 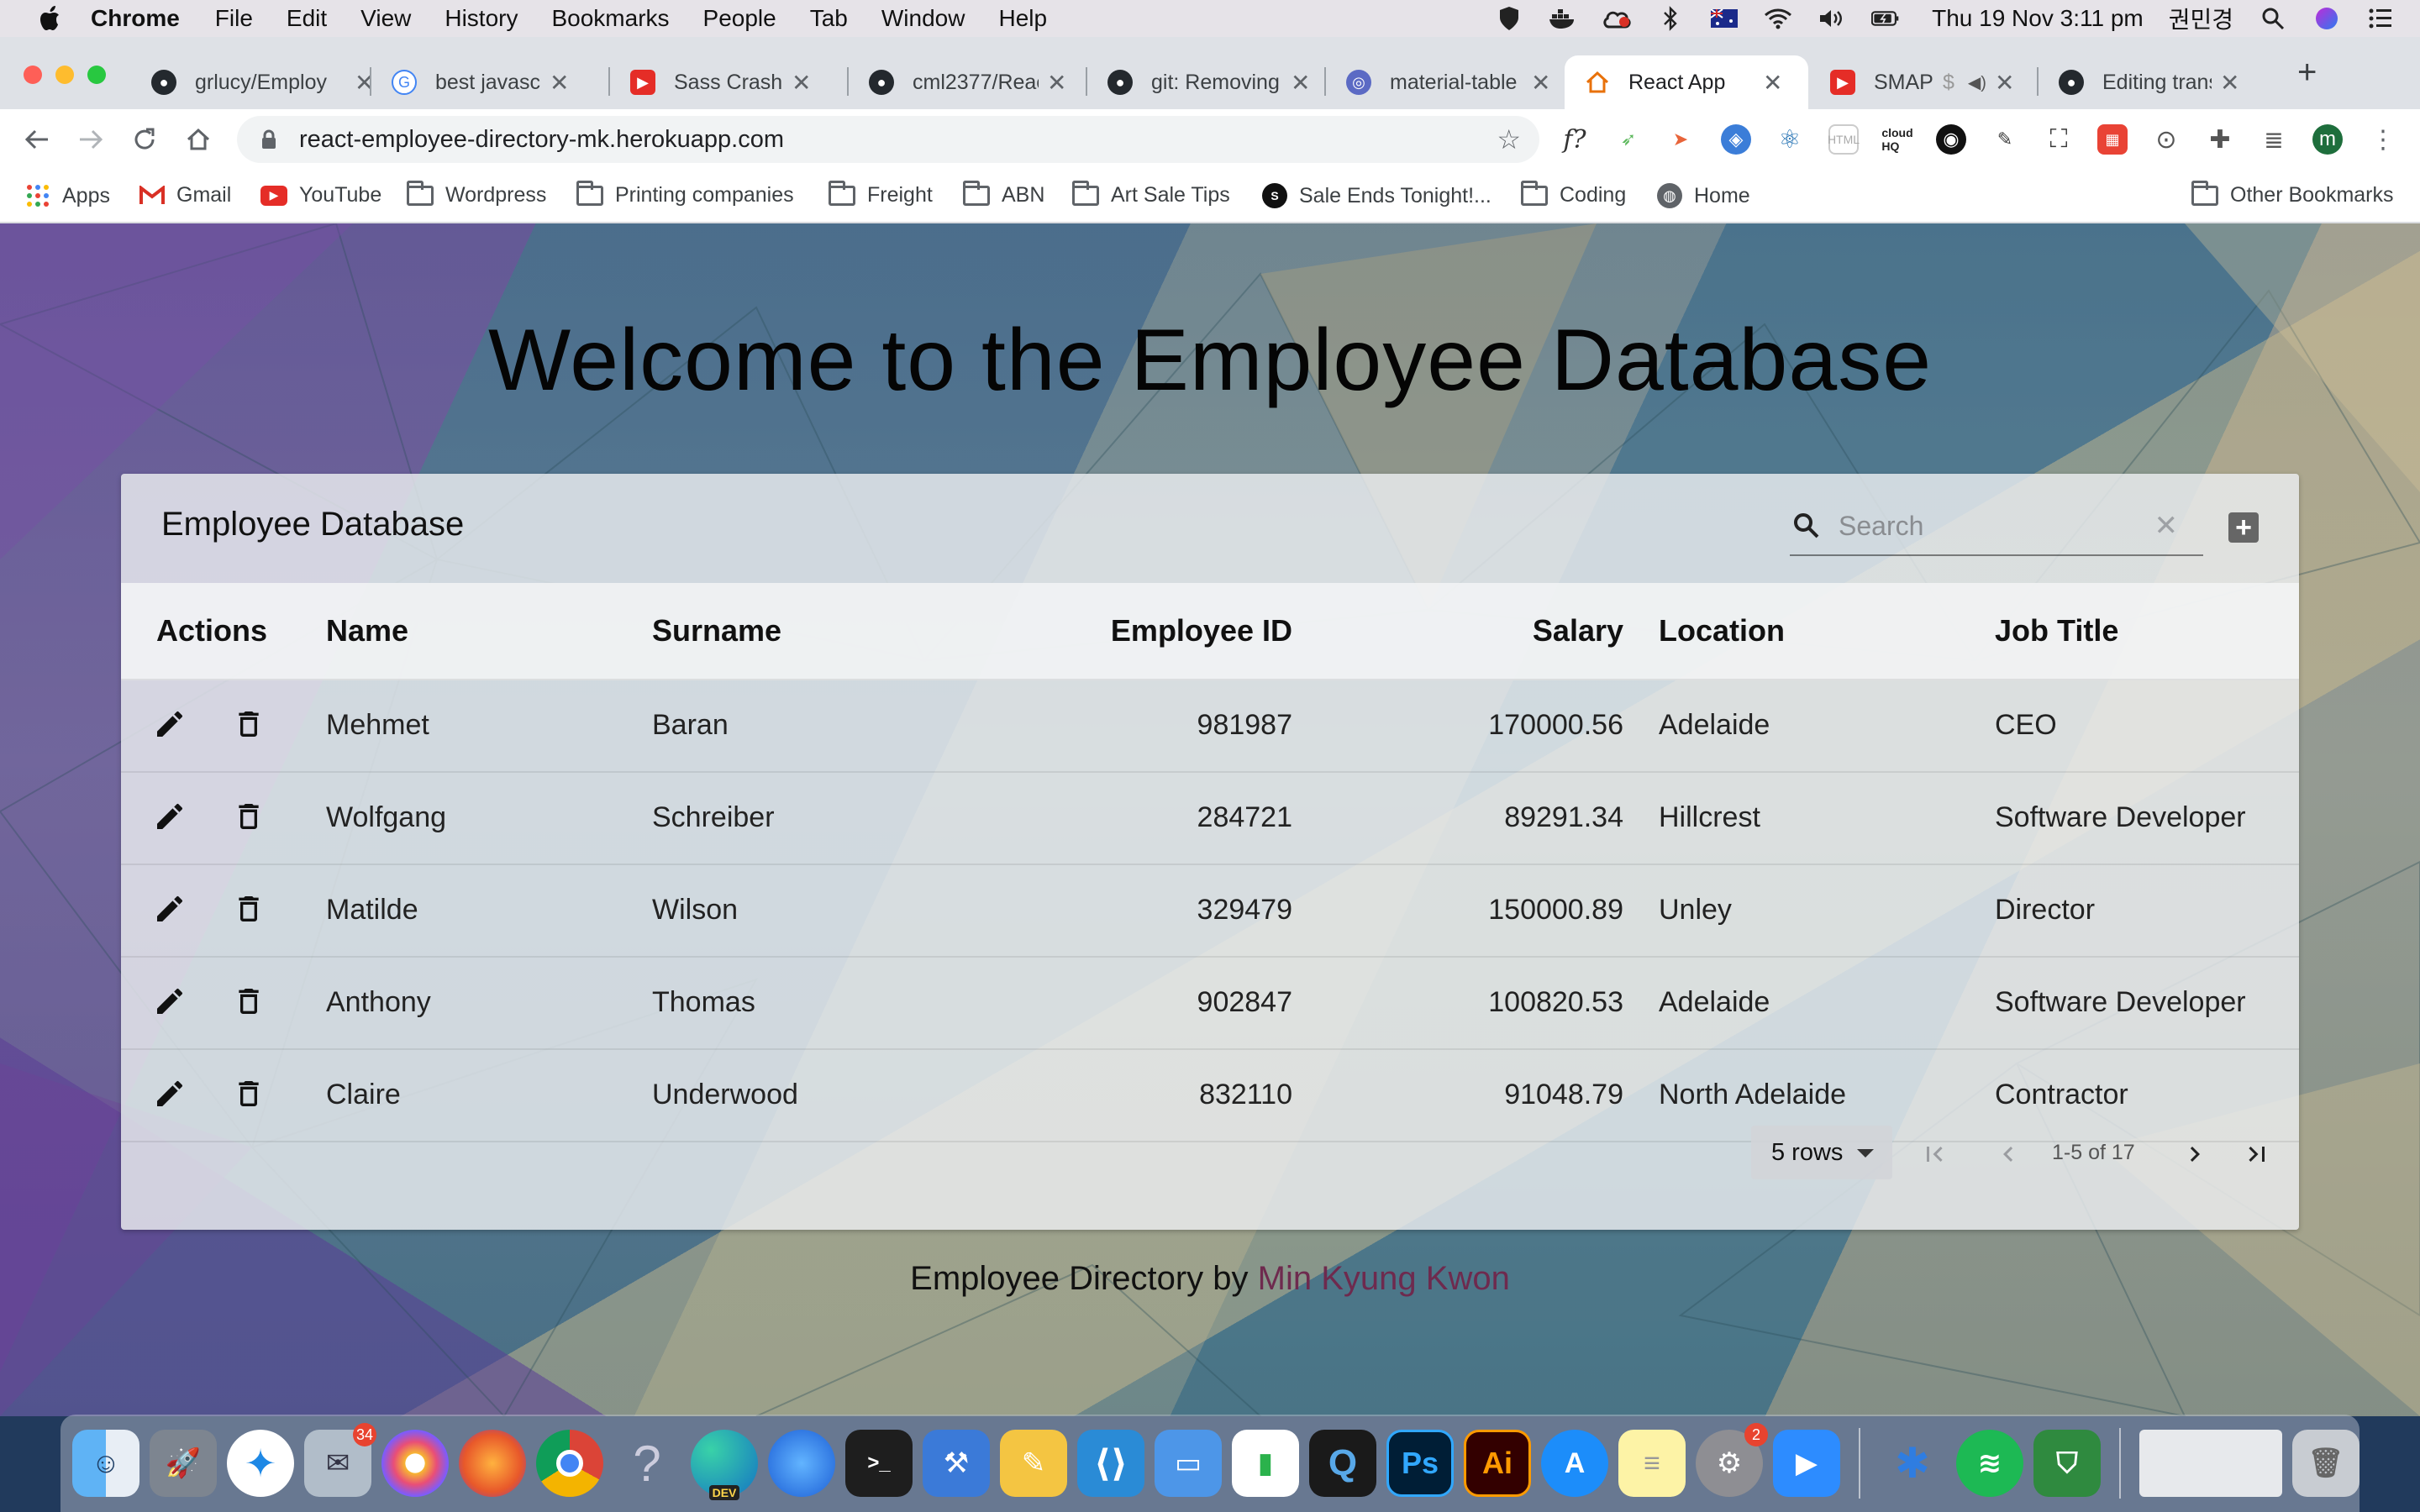 I want to click on column-header-employee-id: Employee ID, so click(x=1201, y=630).